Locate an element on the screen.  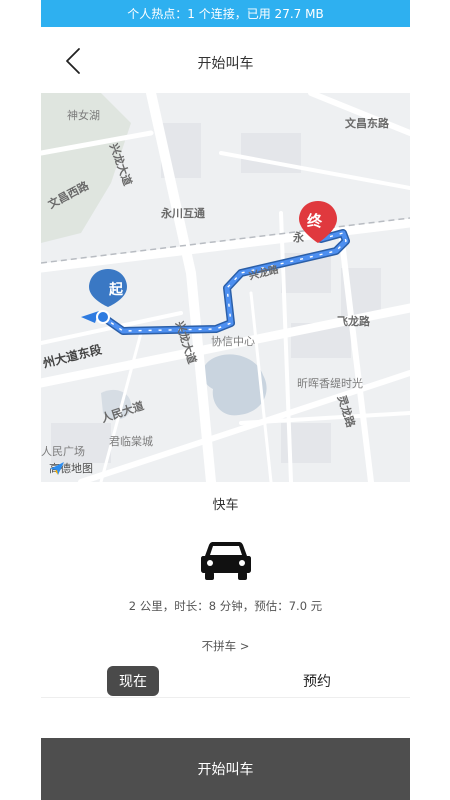
end-marker-label: 终 is located at coordinates (315, 221).